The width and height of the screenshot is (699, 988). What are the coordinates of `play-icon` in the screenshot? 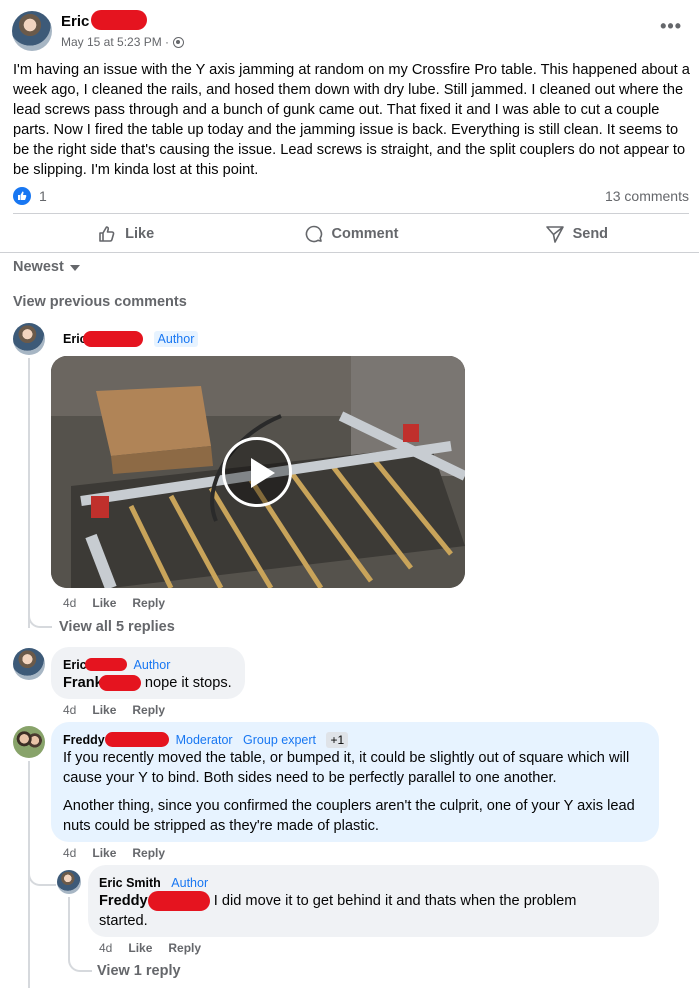 It's located at (257, 472).